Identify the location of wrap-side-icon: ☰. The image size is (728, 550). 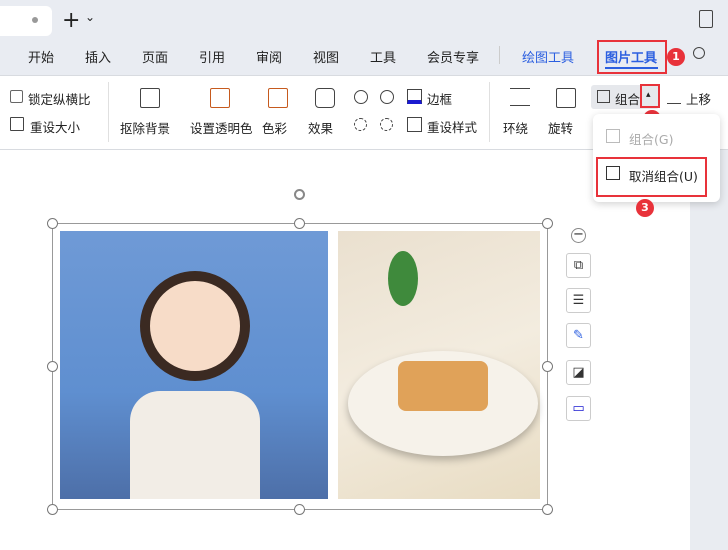
(578, 300).